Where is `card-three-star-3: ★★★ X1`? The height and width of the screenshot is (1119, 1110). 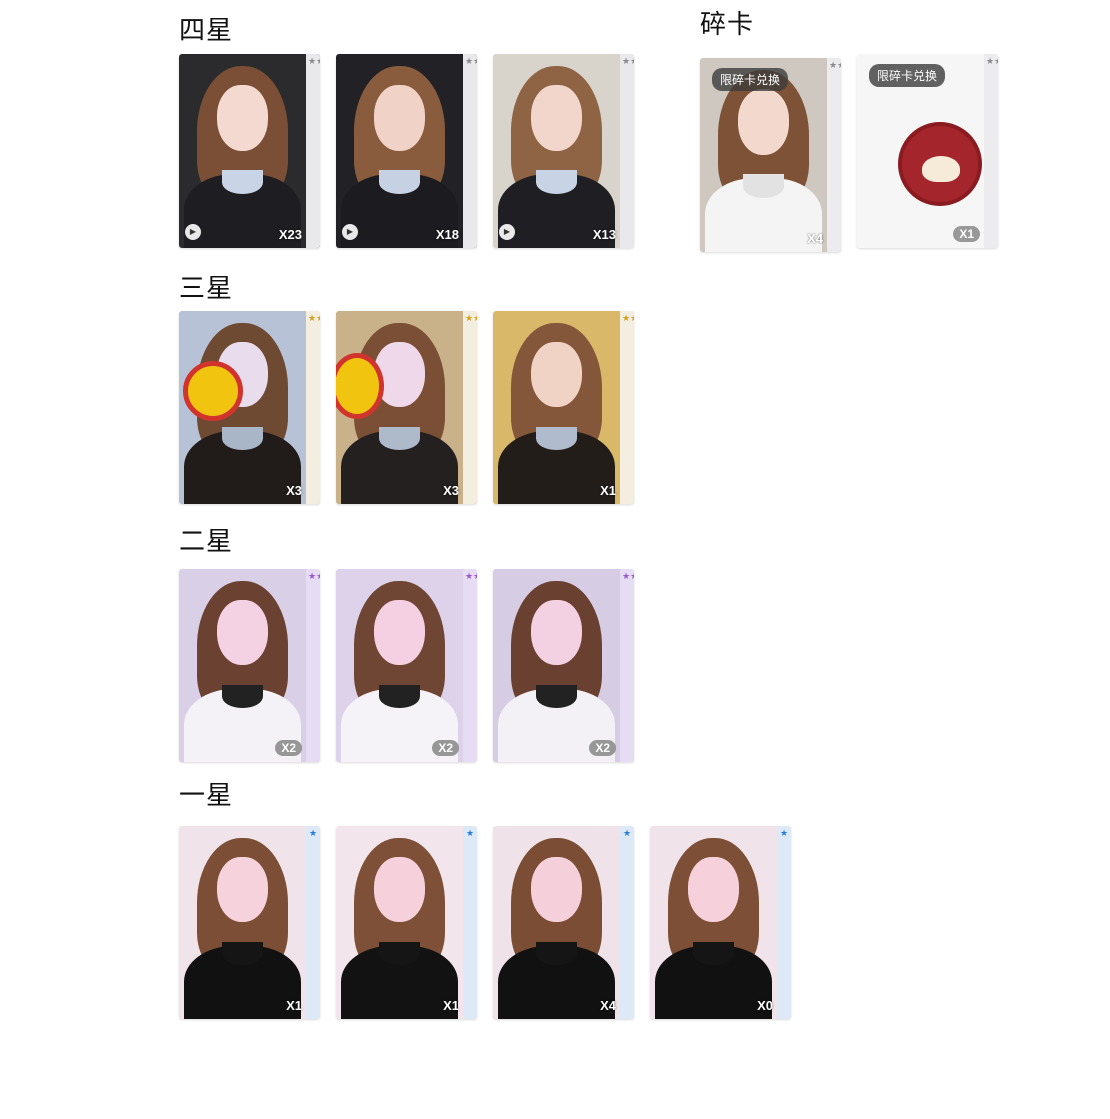 card-three-star-3: ★★★ X1 is located at coordinates (563, 407).